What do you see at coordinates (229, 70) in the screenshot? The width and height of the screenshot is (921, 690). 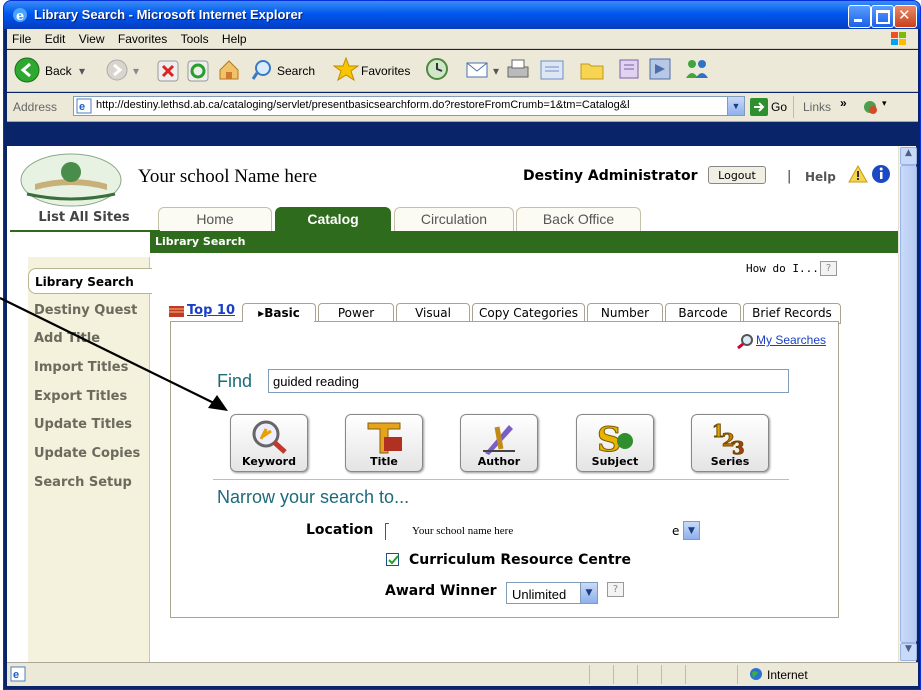 I see `home-icon` at bounding box center [229, 70].